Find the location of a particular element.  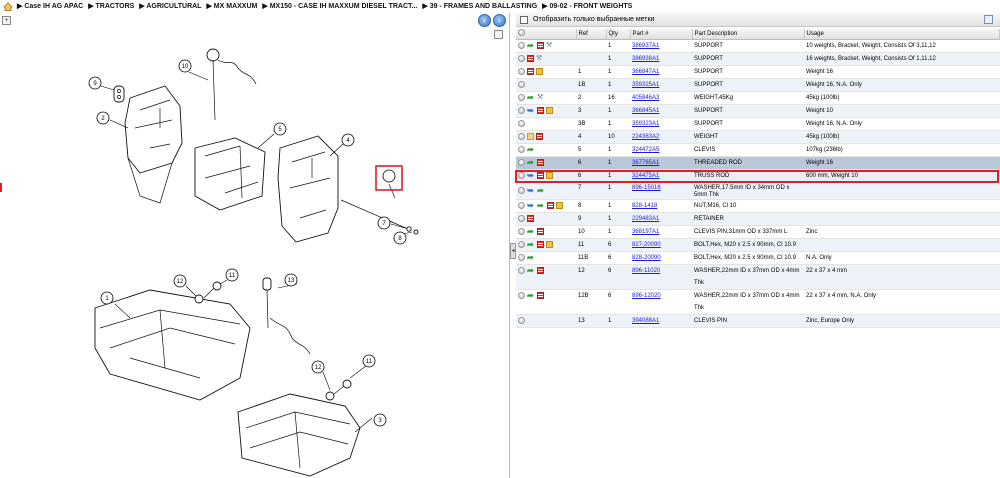

part-number-link: 394088A1 is located at coordinates (645, 321).